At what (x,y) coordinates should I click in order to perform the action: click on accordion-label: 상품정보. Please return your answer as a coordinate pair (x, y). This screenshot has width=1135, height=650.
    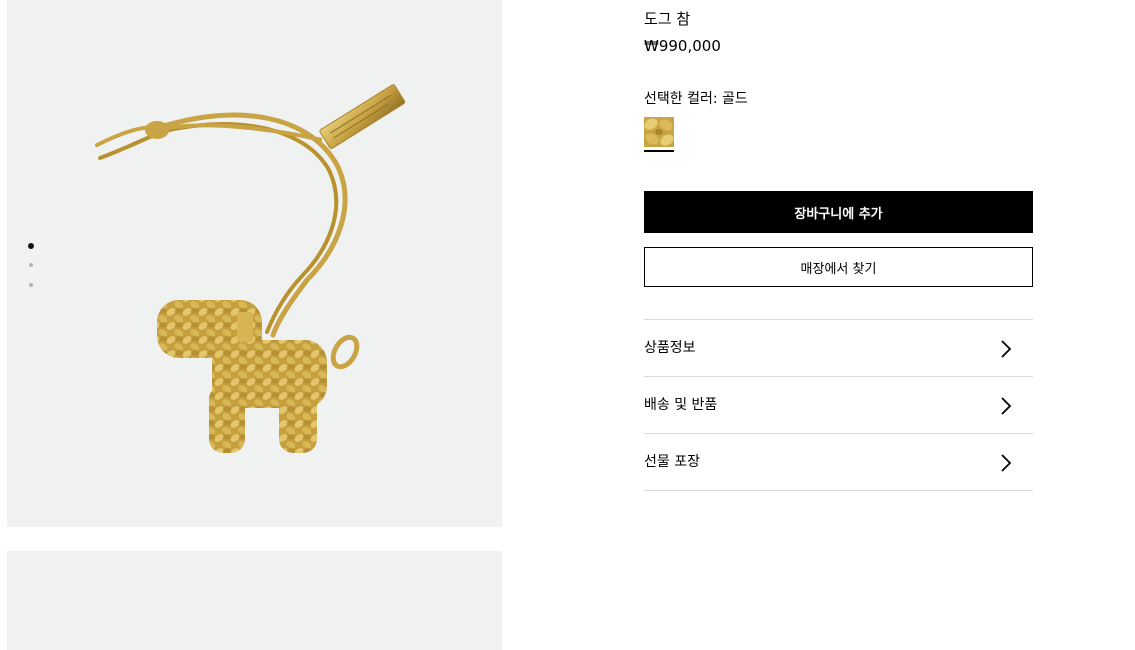
    Looking at the image, I should click on (670, 348).